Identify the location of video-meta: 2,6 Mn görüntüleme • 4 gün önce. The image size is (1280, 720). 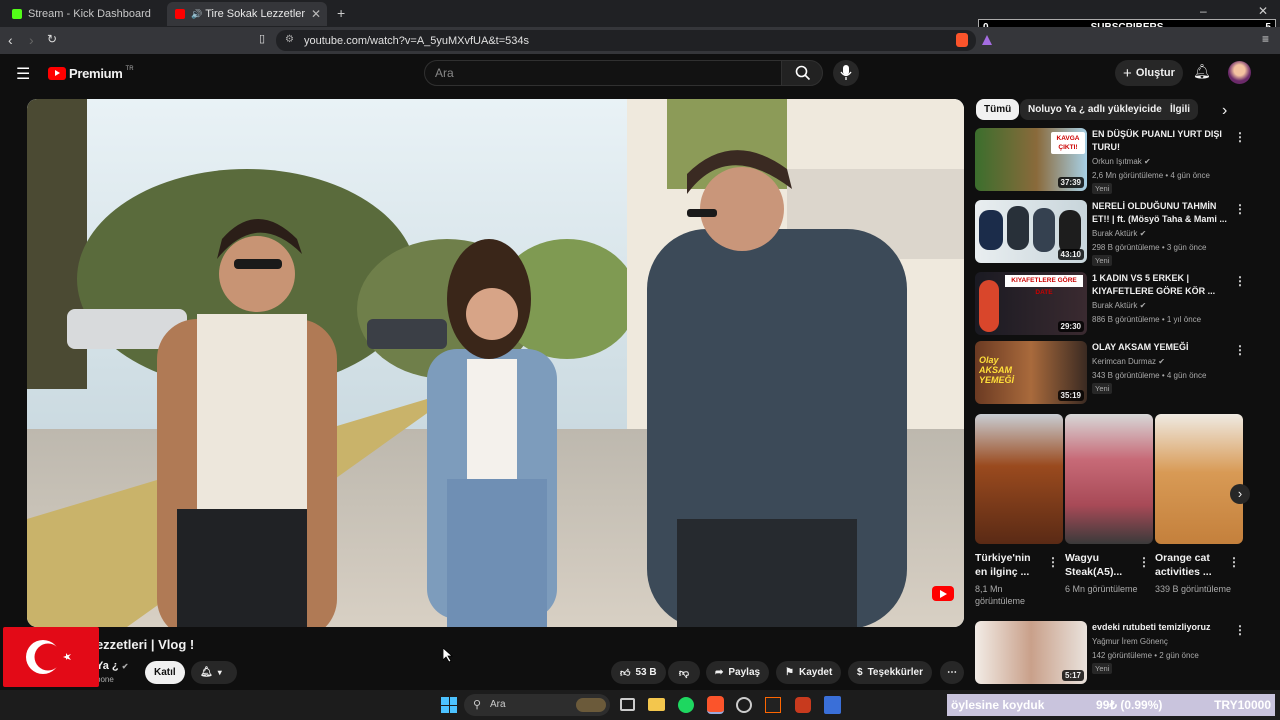
(1151, 175).